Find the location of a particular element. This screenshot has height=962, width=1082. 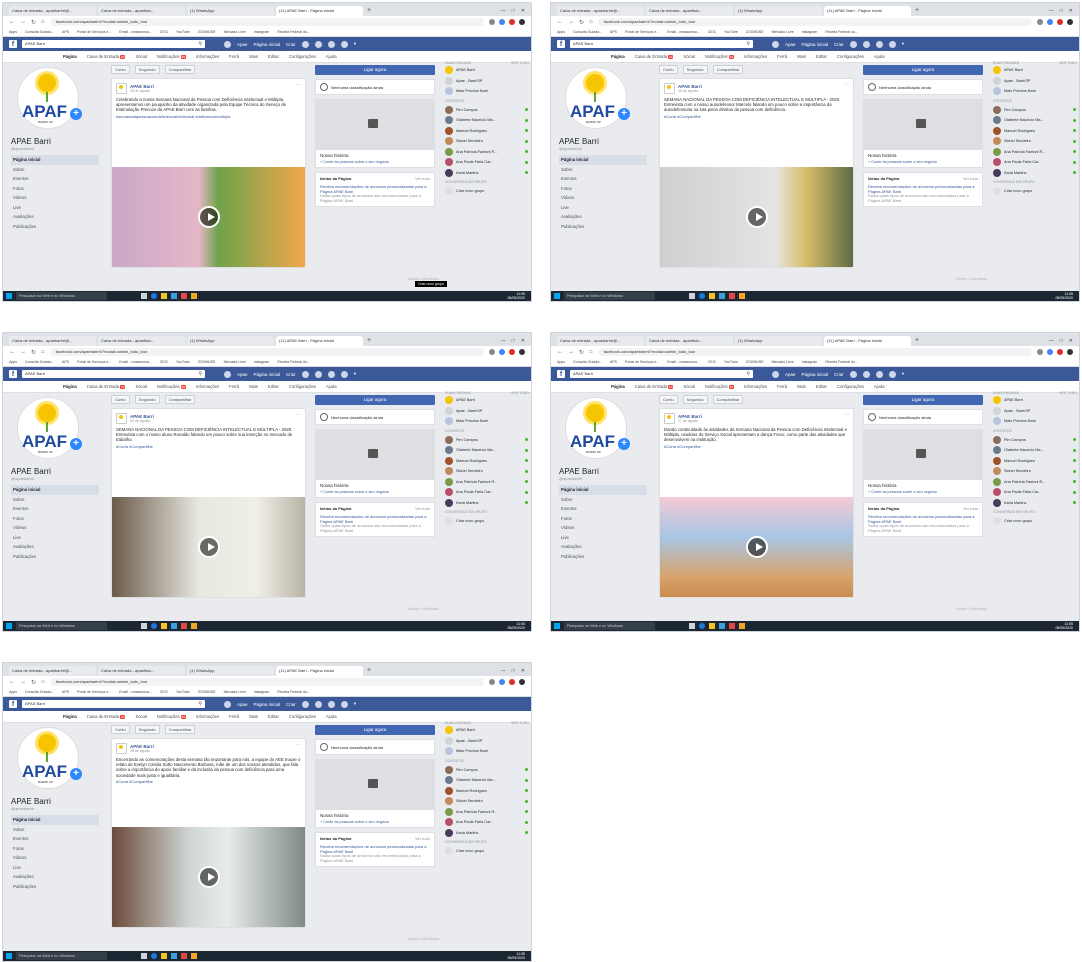

store-icon is located at coordinates (174, 296).